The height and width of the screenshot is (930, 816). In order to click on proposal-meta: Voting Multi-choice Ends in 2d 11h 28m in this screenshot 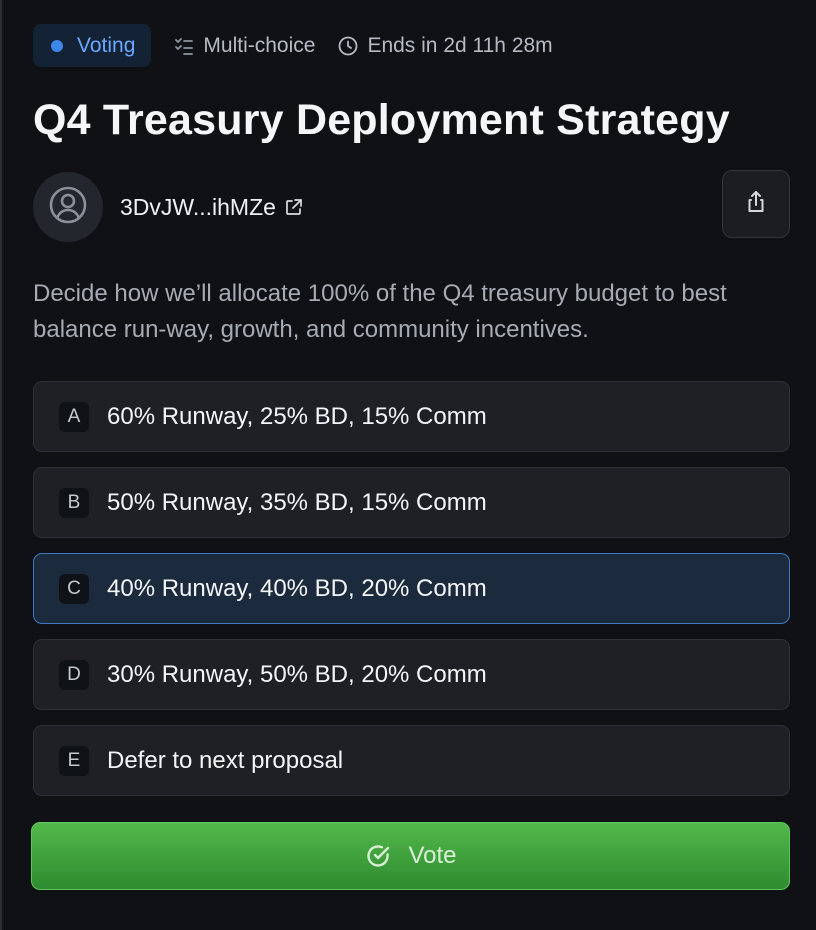, I will do `click(411, 45)`.